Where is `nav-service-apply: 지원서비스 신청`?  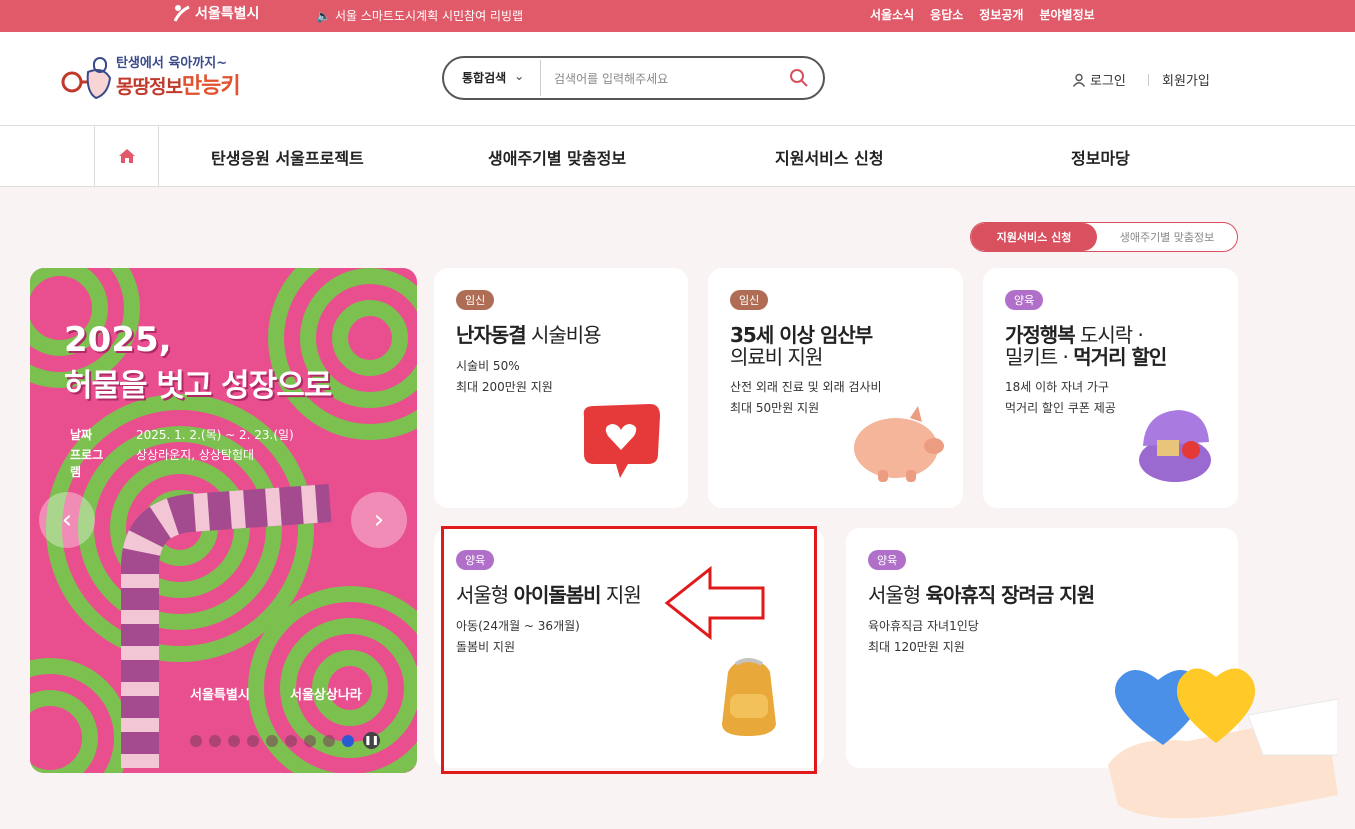 nav-service-apply: 지원서비스 신청 is located at coordinates (829, 157).